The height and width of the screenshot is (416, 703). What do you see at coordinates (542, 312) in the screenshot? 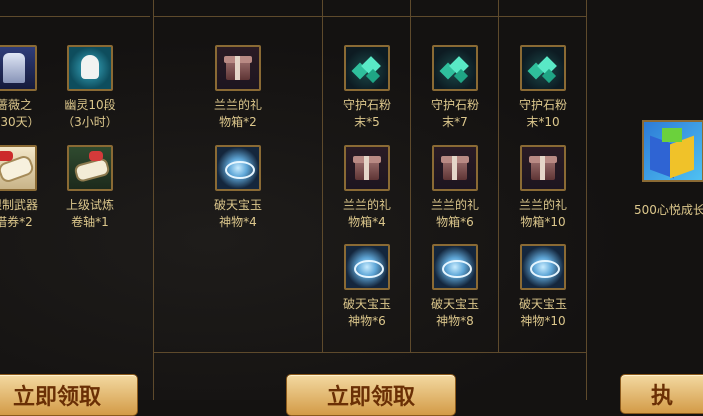
I see `reward-label: 破天宝玉 神物*10` at bounding box center [542, 312].